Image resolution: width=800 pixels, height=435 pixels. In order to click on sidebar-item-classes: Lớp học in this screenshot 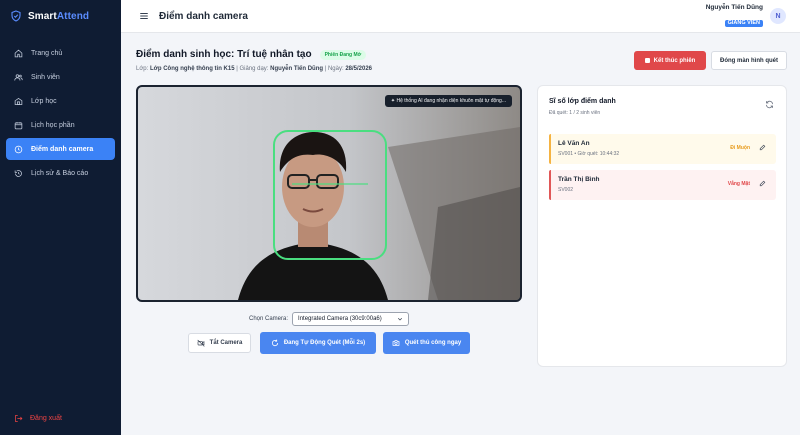, I will do `click(60, 101)`.